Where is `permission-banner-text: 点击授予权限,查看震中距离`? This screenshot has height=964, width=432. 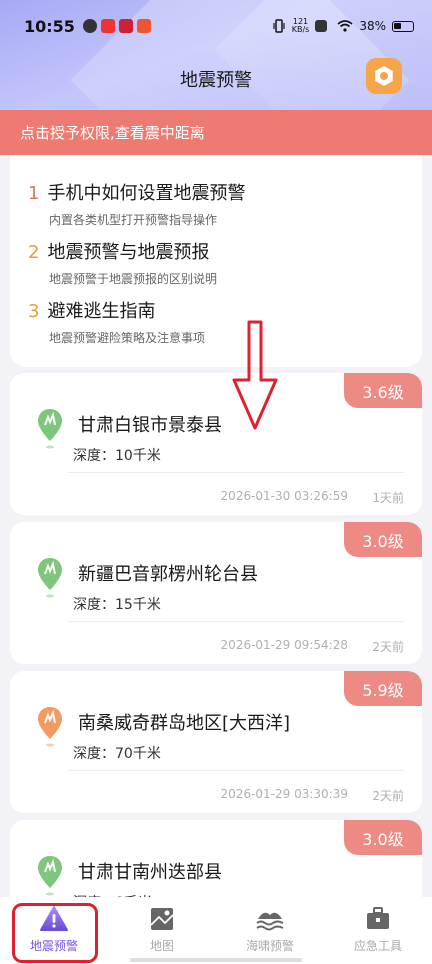
permission-banner-text: 点击授予权限,查看震中距离 is located at coordinates (112, 133).